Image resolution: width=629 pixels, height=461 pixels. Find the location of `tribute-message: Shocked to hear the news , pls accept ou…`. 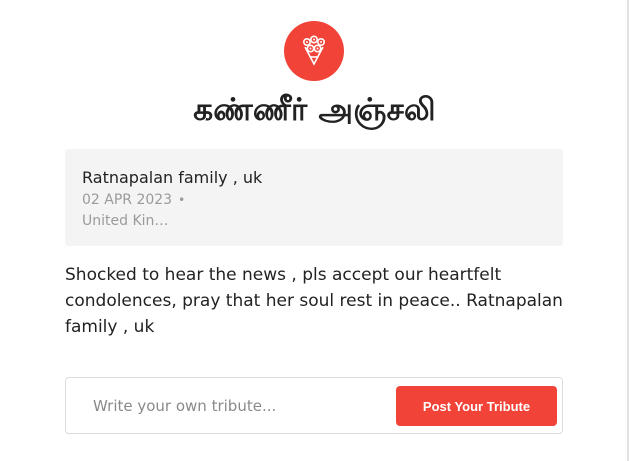

tribute-message: Shocked to hear the news , pls accept ou… is located at coordinates (314, 301).